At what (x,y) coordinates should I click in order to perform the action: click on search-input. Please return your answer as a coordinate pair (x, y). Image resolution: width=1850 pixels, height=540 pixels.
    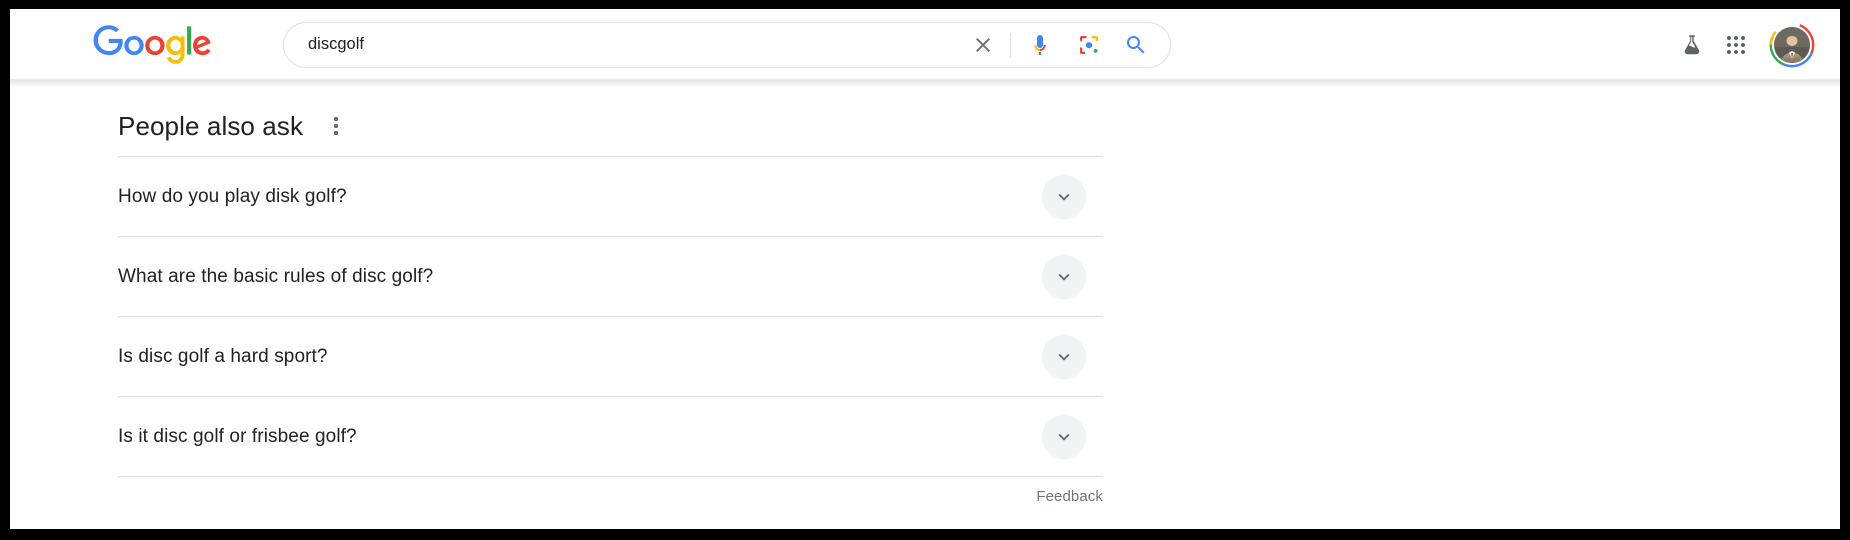
    Looking at the image, I should click on (623, 44).